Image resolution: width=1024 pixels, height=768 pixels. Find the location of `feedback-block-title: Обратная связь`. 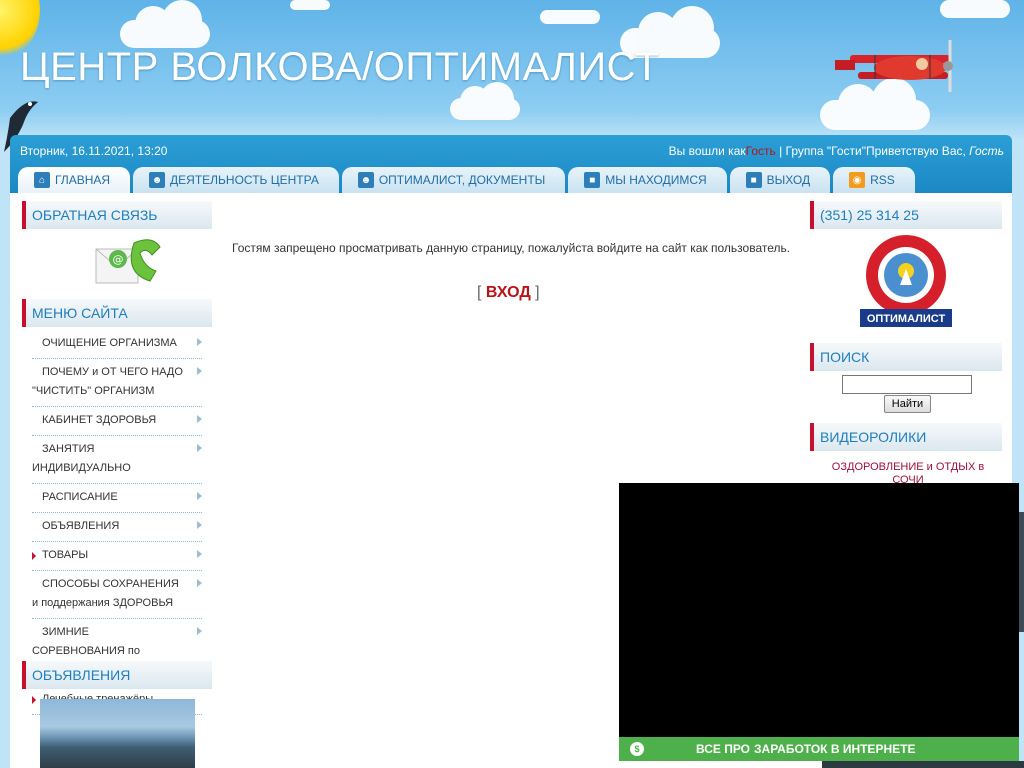

feedback-block-title: Обратная связь is located at coordinates (117, 215).